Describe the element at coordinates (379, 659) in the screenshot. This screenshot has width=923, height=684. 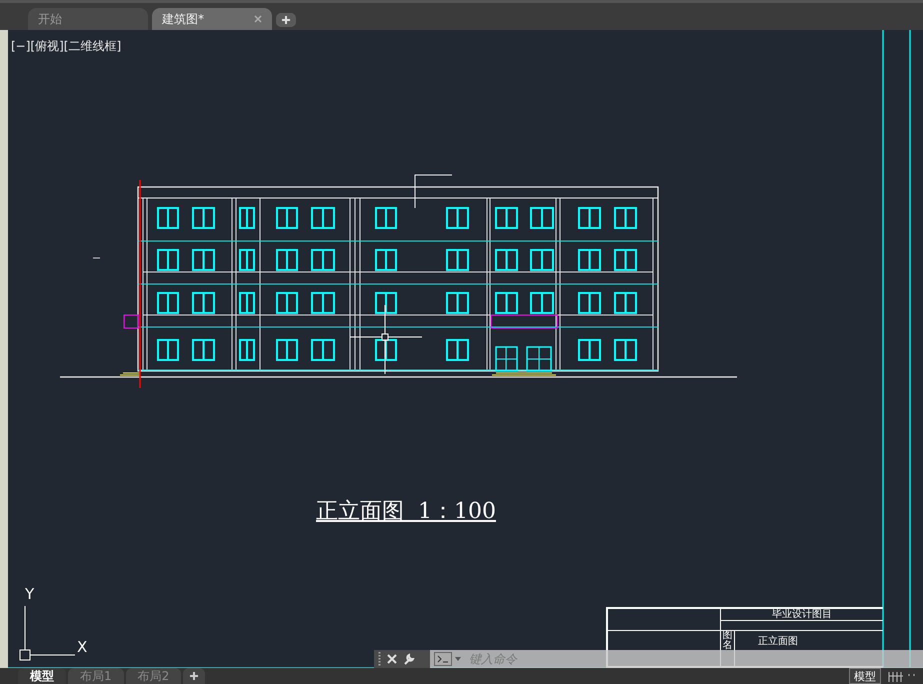
I see `grip-icon` at that location.